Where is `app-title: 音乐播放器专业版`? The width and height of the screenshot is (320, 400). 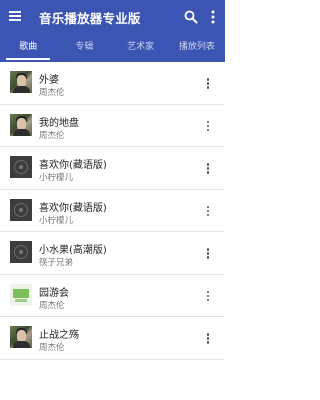
app-title: 音乐播放器专业版 is located at coordinates (90, 18).